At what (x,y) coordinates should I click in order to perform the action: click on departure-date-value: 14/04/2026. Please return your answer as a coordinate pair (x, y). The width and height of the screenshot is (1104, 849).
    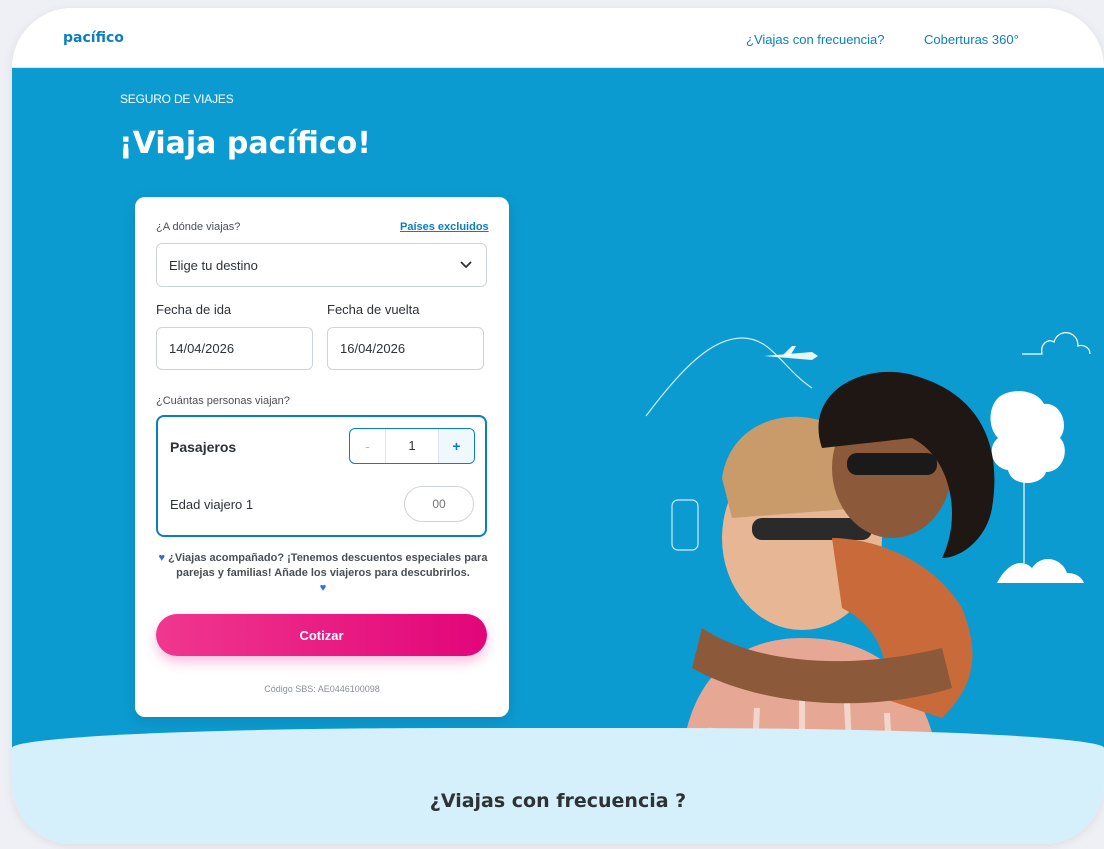
    Looking at the image, I should click on (202, 348).